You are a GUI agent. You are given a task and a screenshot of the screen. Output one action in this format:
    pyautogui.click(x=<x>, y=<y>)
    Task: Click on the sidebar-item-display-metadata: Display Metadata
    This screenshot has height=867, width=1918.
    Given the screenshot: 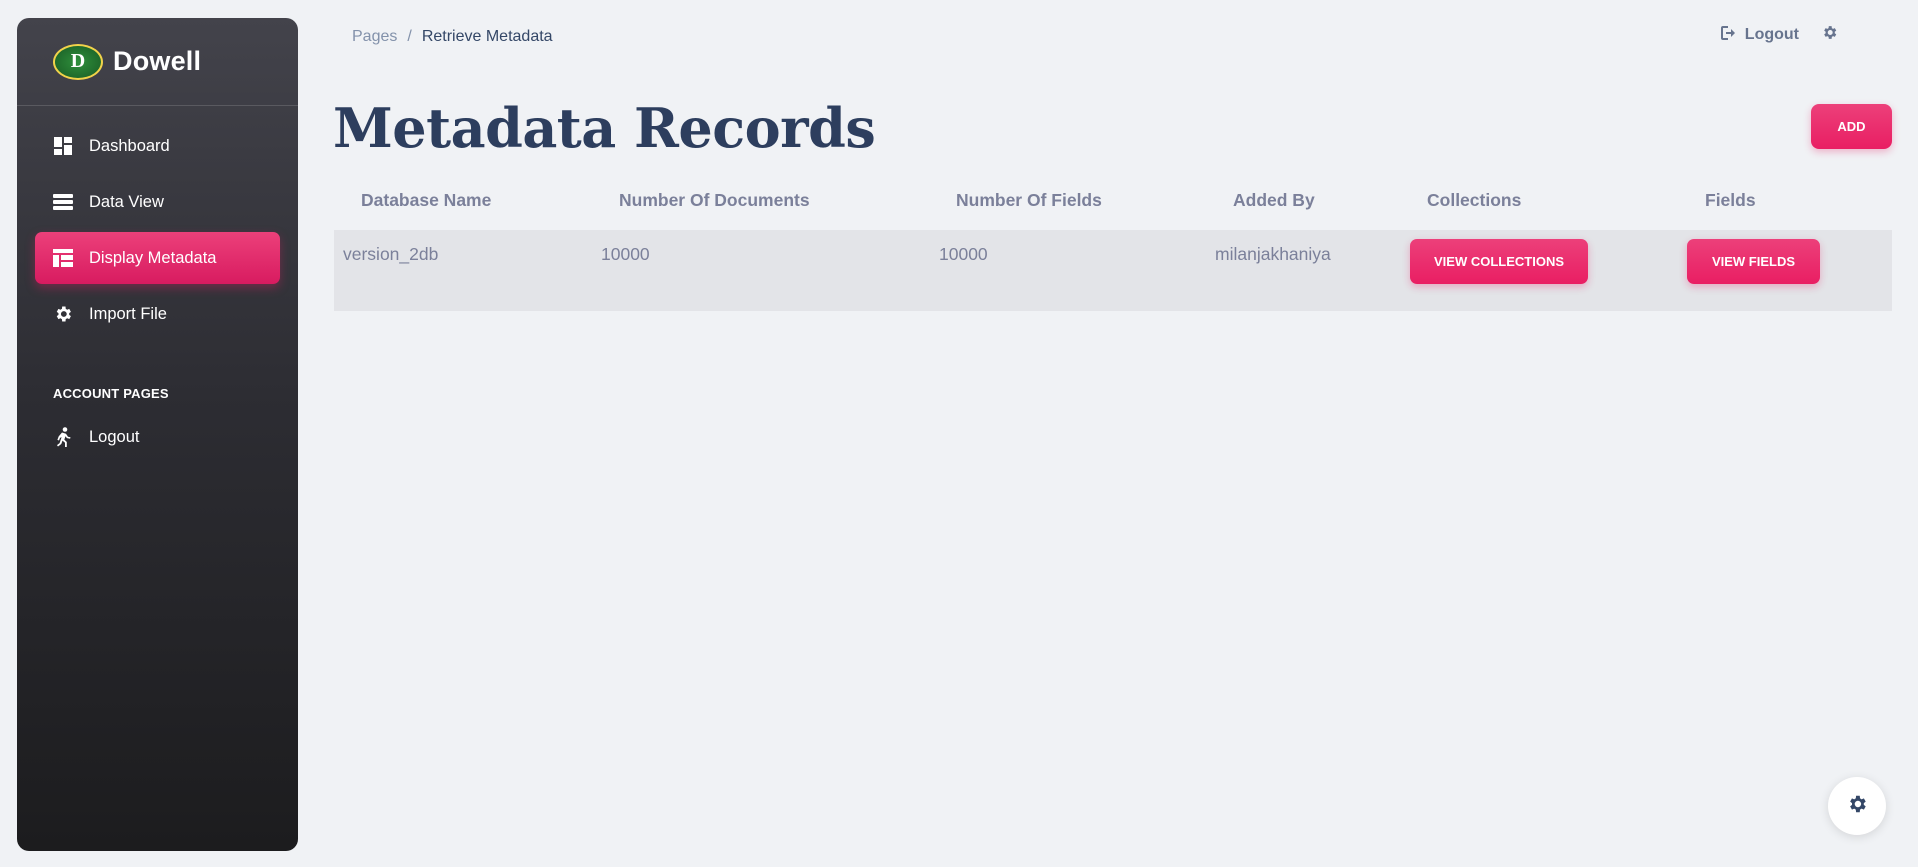 What is the action you would take?
    pyautogui.click(x=157, y=258)
    